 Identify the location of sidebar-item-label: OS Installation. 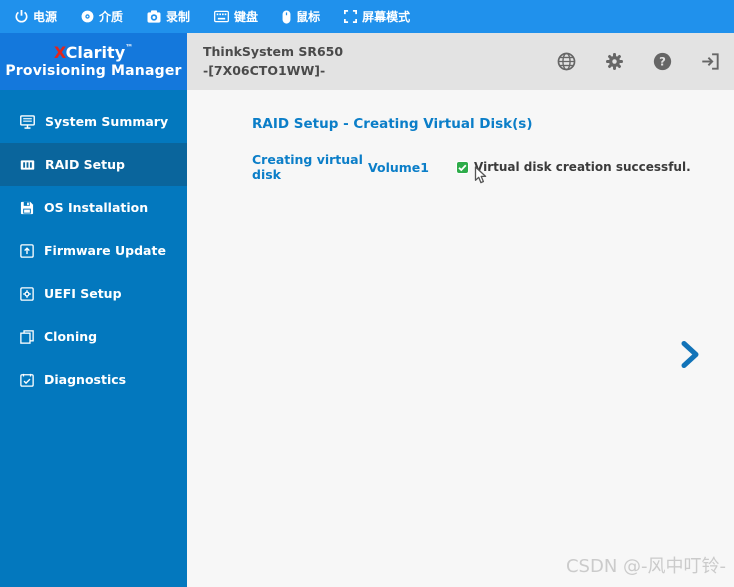
(96, 207).